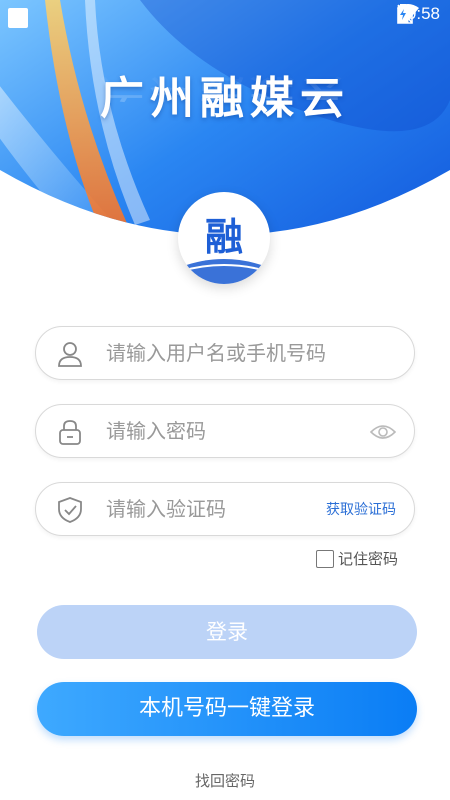 Image resolution: width=450 pixels, height=800 pixels. I want to click on remember-password: 记住密码, so click(357, 558).